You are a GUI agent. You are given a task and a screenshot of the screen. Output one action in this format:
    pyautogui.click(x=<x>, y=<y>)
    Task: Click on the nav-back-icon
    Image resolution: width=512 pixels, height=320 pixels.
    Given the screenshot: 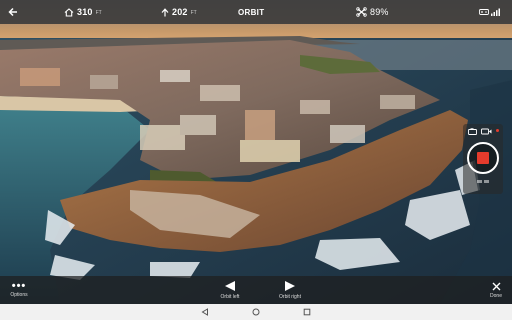 What is the action you would take?
    pyautogui.click(x=204, y=312)
    